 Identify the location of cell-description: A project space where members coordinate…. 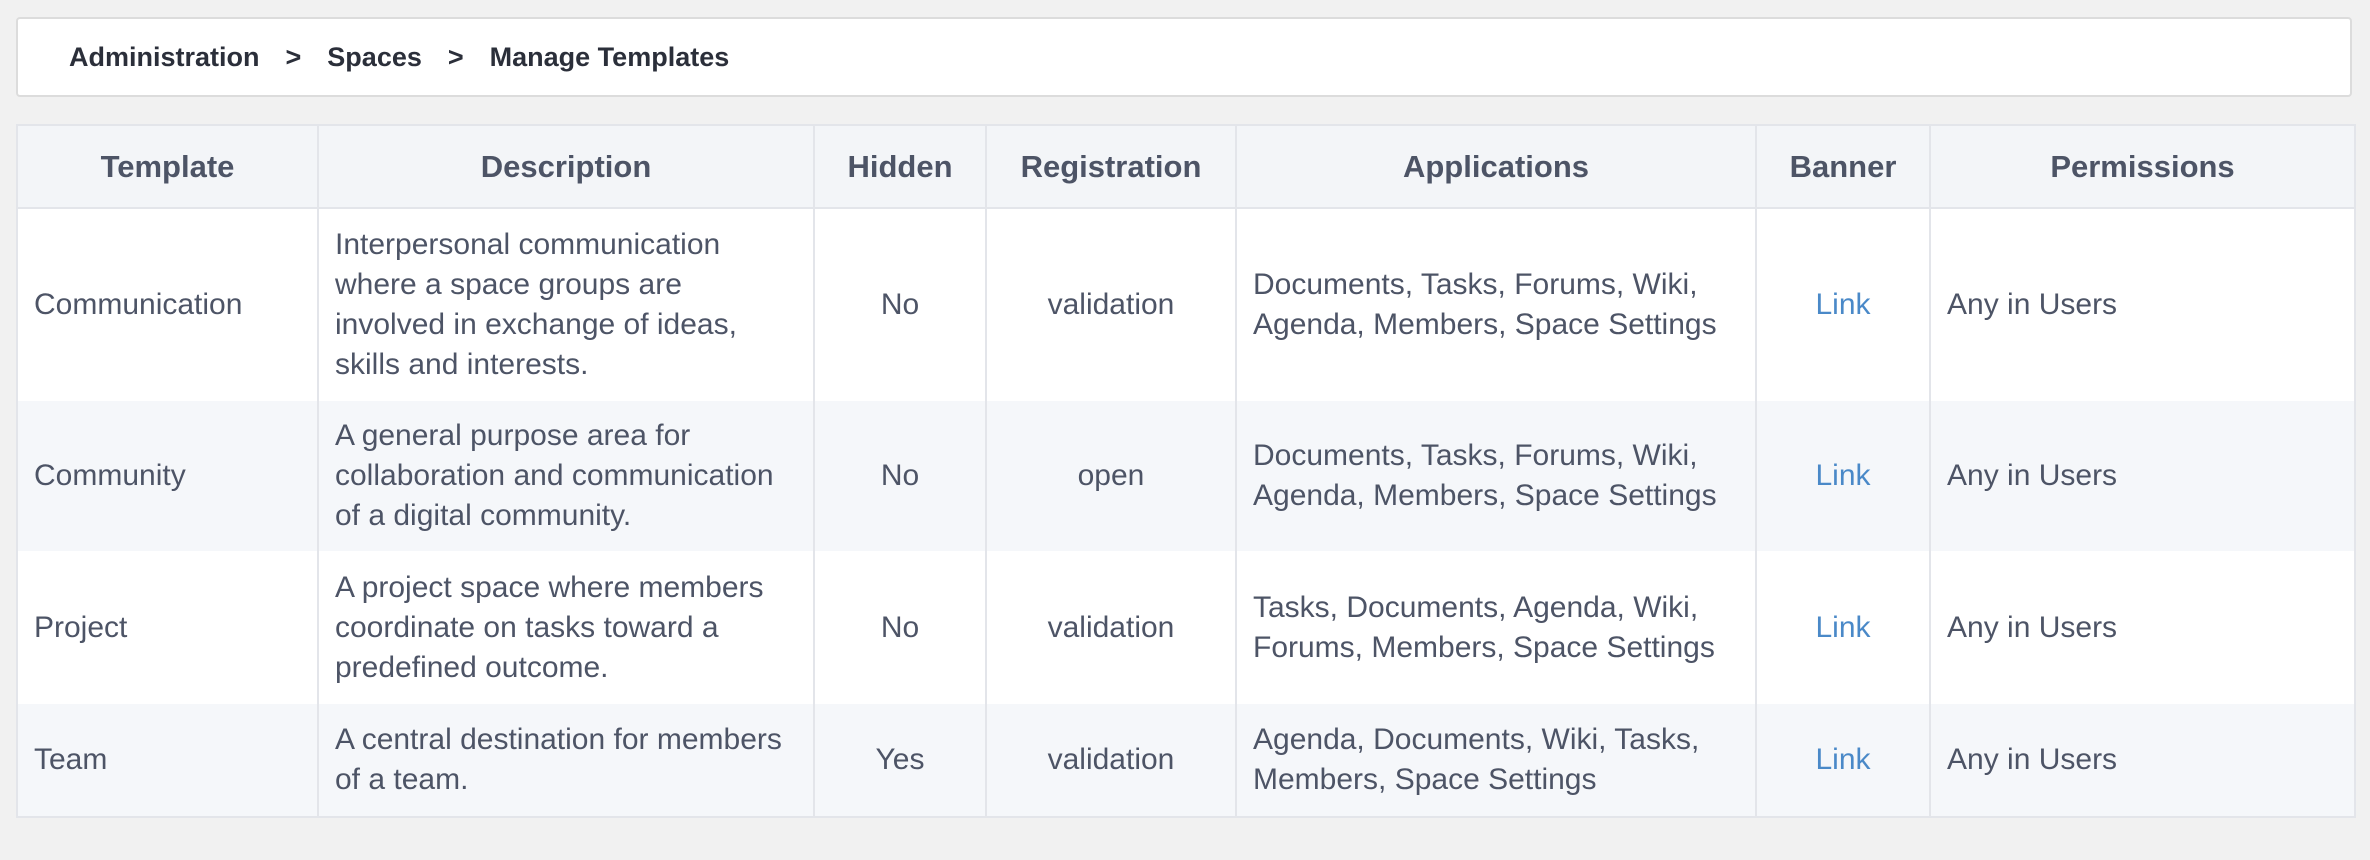
(566, 627).